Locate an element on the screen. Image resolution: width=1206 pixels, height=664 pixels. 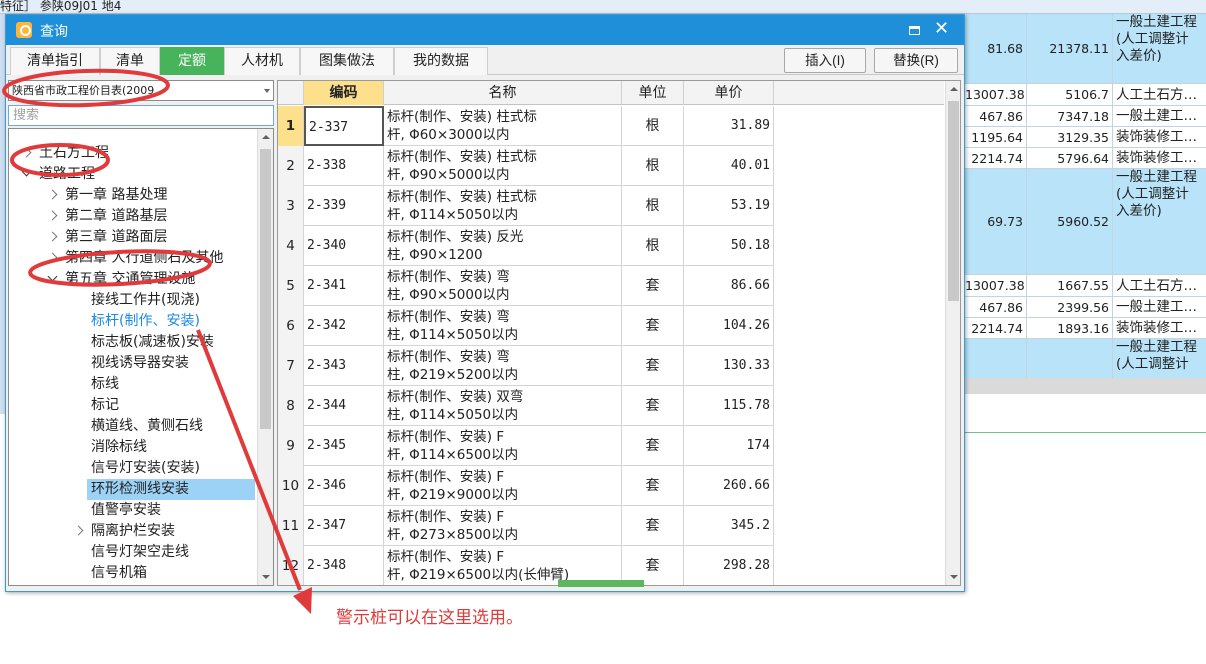
tree-item: 第一章 路基处理 is located at coordinates (116, 195).